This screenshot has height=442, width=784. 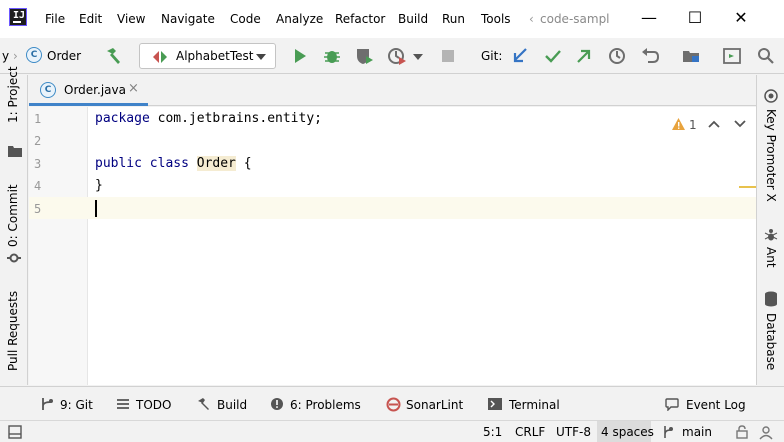 I want to click on run-icon, so click(x=300, y=56).